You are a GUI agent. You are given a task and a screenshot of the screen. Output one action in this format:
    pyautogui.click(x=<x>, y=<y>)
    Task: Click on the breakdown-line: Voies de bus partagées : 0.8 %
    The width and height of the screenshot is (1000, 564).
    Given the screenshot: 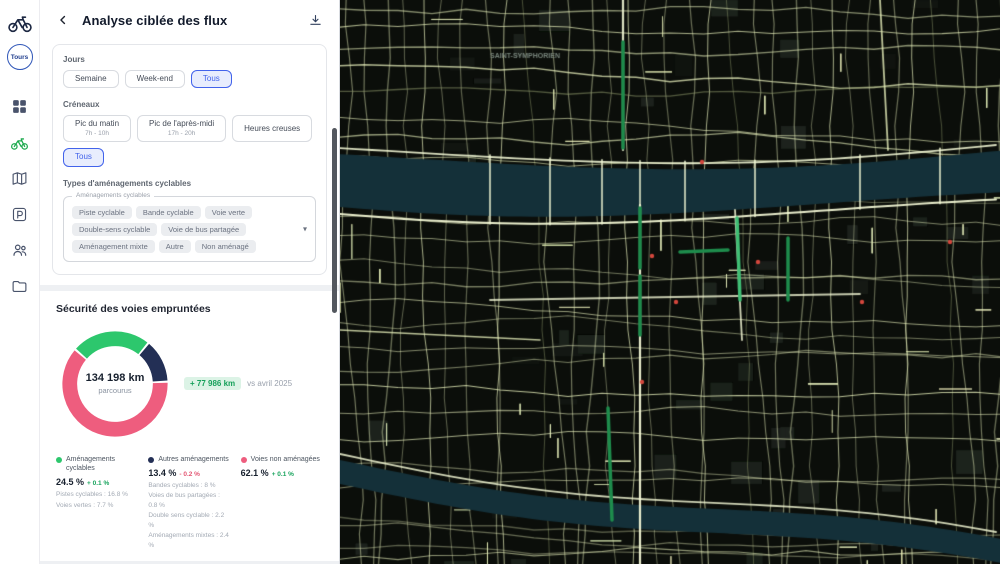 What is the action you would take?
    pyautogui.click(x=184, y=501)
    